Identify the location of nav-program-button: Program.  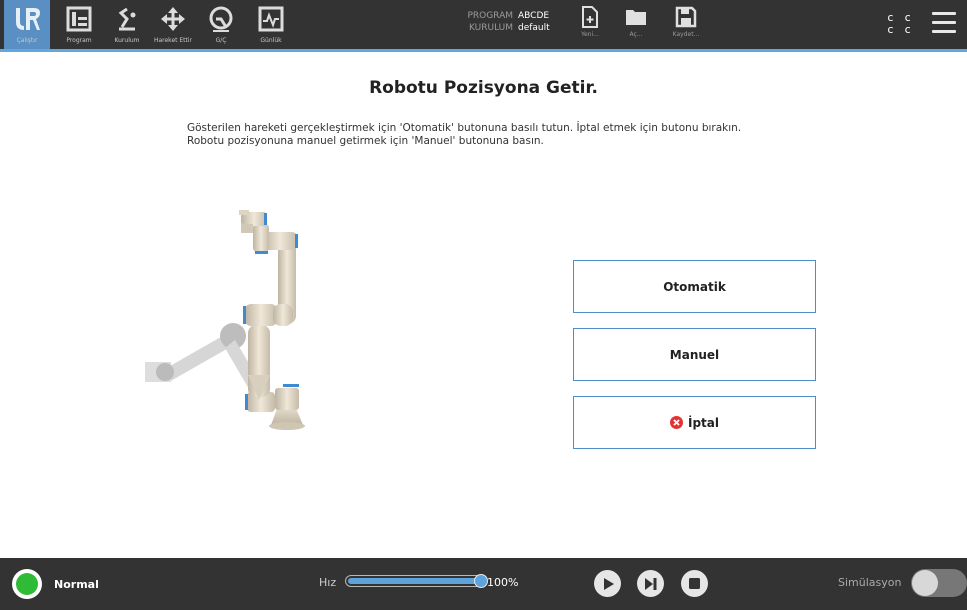
(79, 24).